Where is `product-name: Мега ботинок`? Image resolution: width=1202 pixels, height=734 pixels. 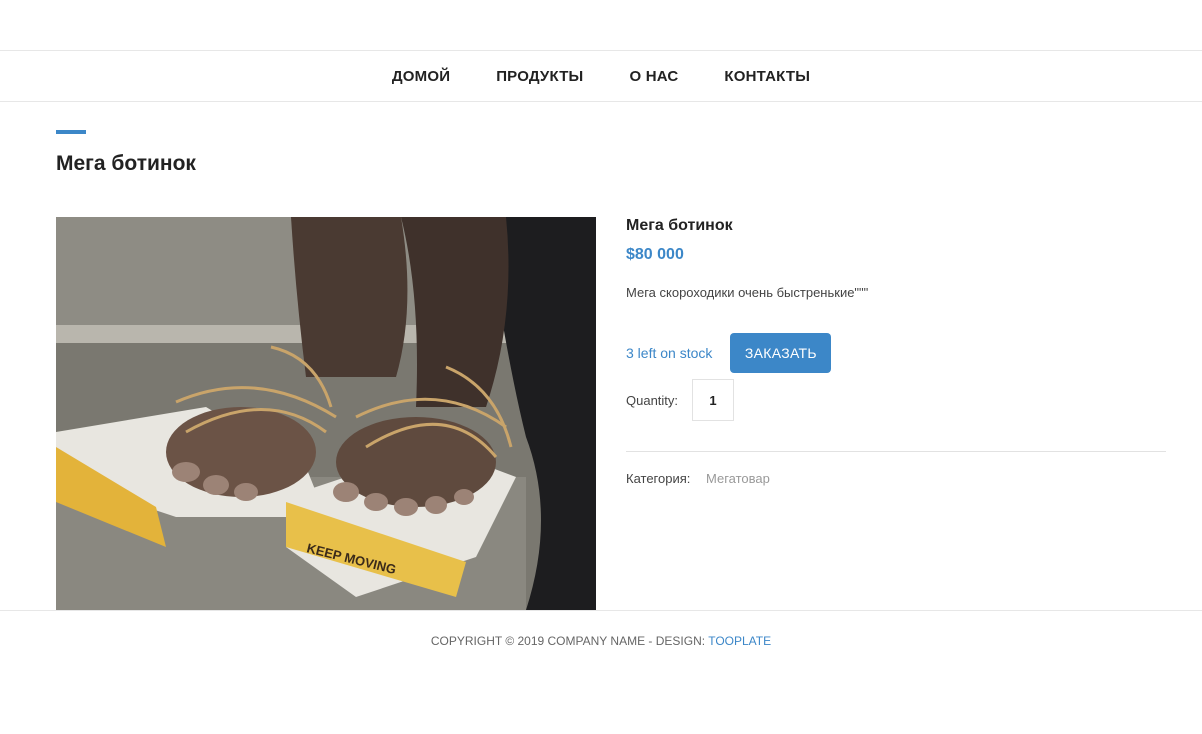 product-name: Мега ботинок is located at coordinates (679, 225).